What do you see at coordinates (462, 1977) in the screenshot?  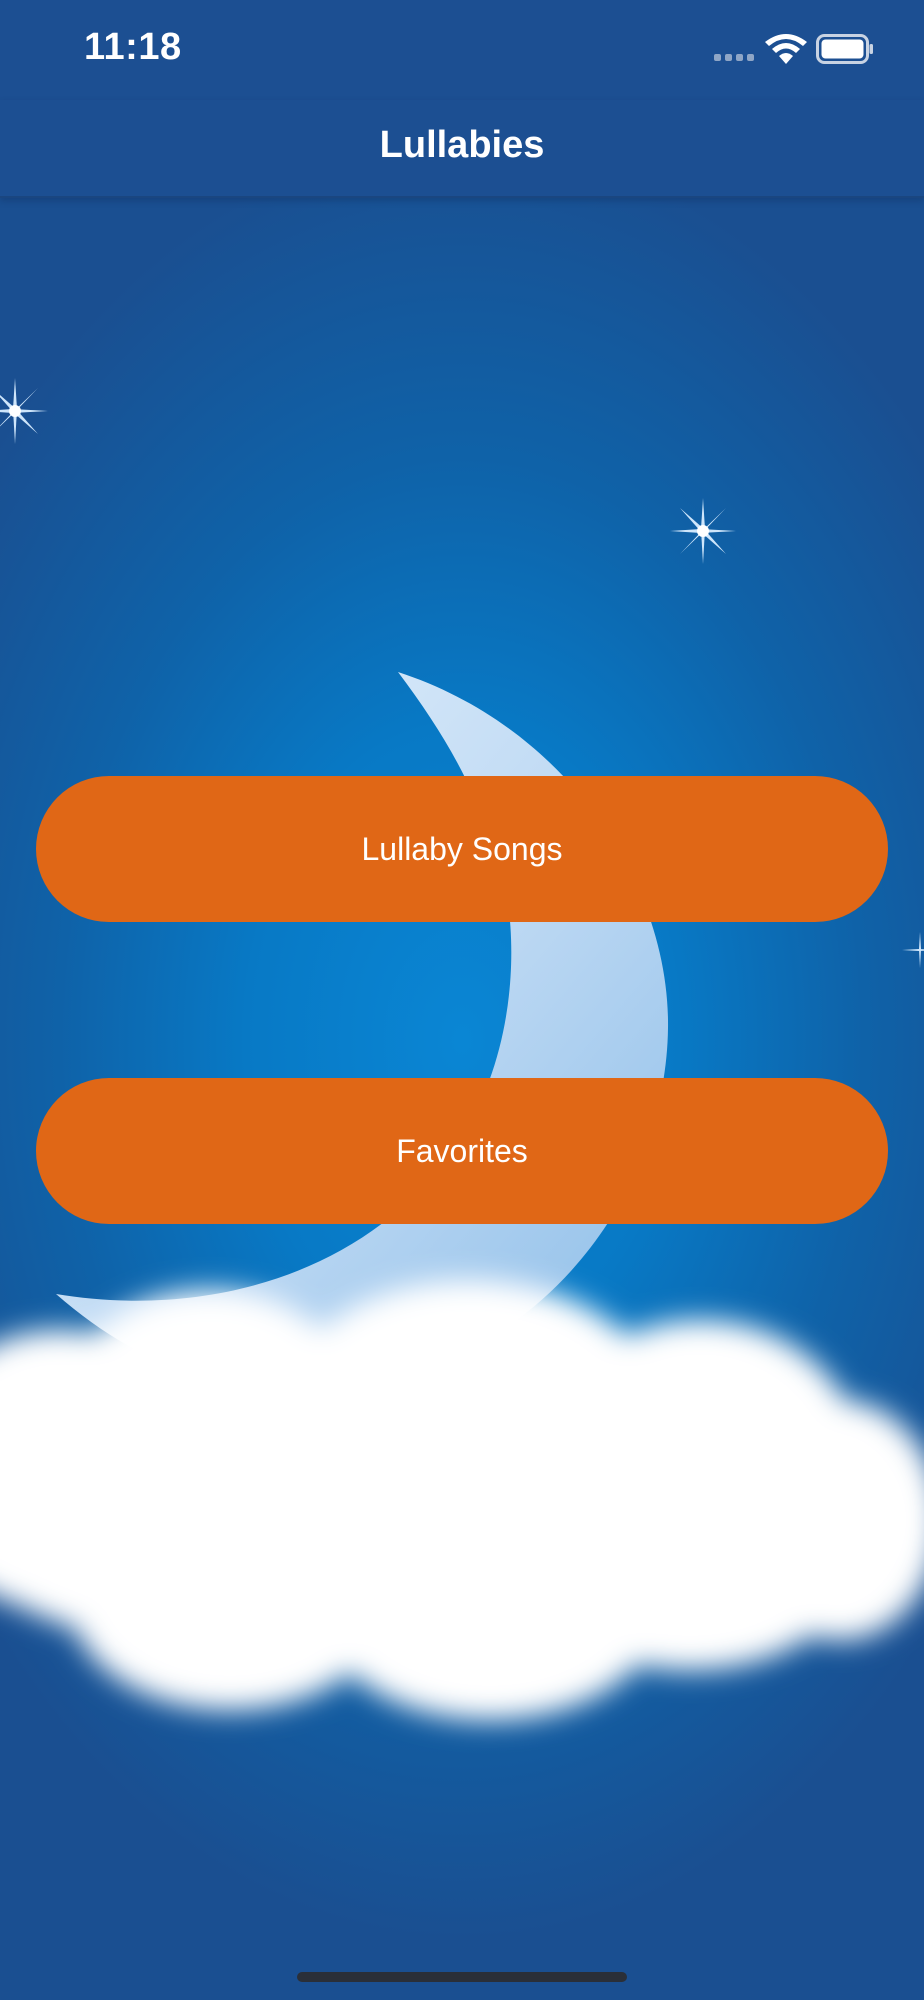 I see `home-indicator` at bounding box center [462, 1977].